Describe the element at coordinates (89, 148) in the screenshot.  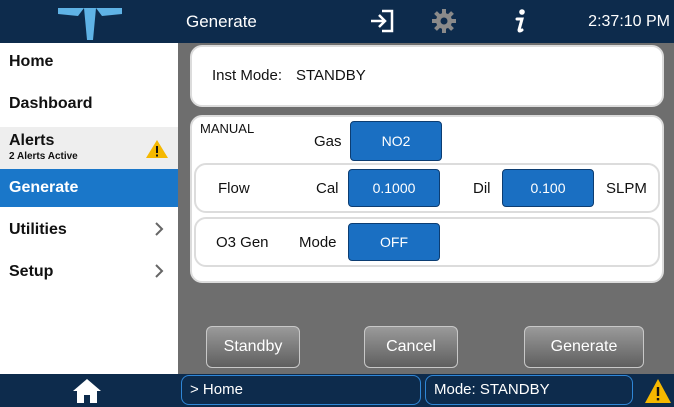
I see `sidebar-item-alerts: Alerts 2 Alerts Active` at that location.